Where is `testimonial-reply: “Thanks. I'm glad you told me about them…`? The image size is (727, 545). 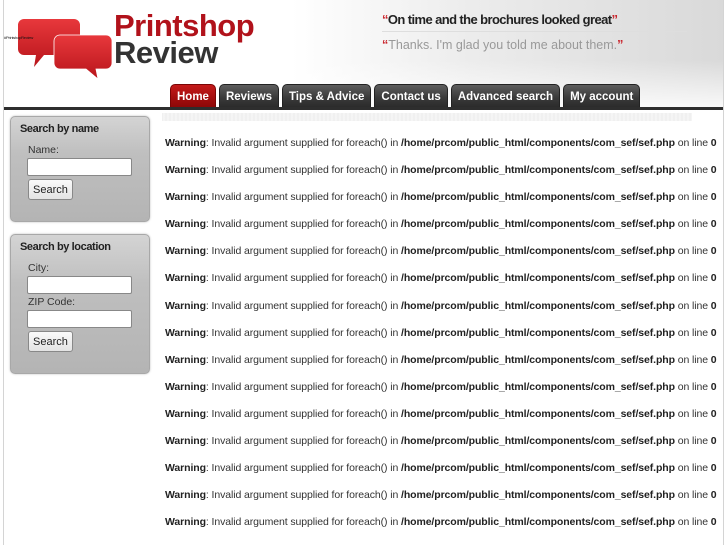 testimonial-reply: “Thanks. I'm glad you told me about them… is located at coordinates (503, 45).